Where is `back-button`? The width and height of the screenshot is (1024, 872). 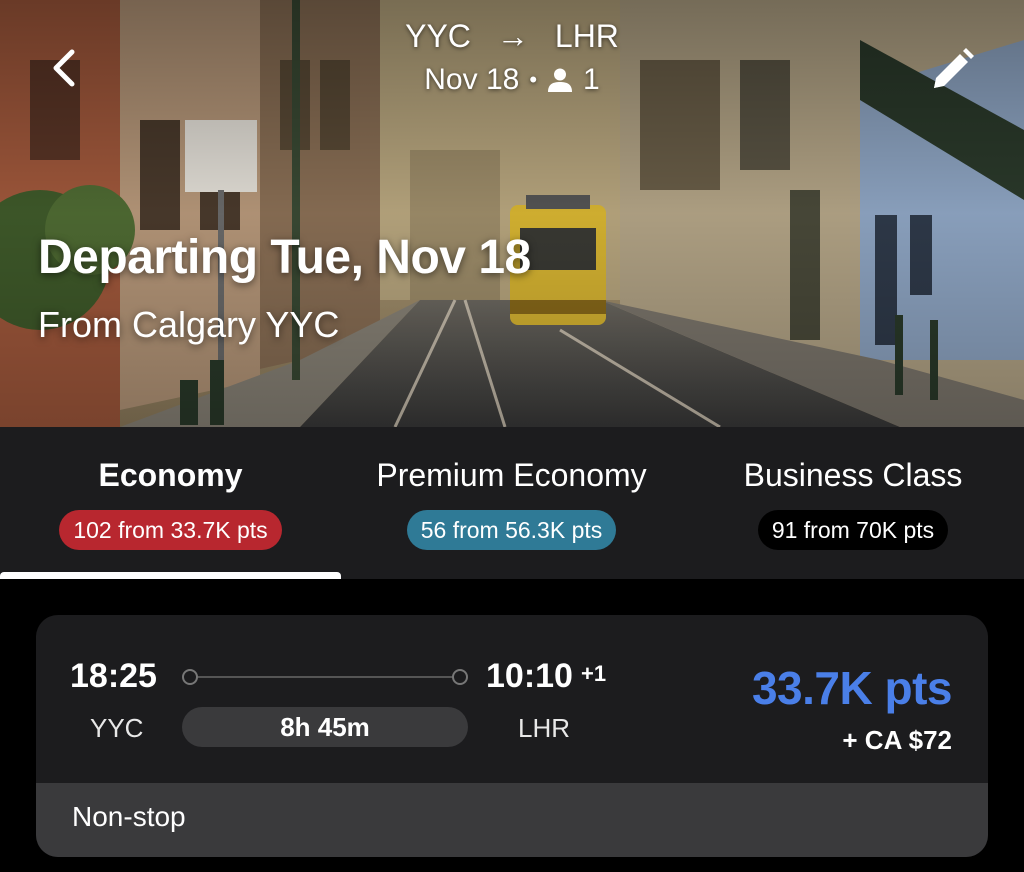
back-button is located at coordinates (64, 68).